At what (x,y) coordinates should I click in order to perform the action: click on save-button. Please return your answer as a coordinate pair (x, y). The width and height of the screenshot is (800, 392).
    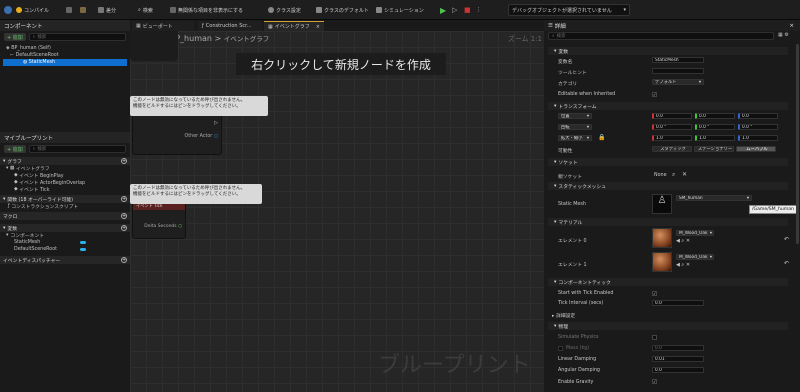
    Looking at the image, I should click on (69, 10).